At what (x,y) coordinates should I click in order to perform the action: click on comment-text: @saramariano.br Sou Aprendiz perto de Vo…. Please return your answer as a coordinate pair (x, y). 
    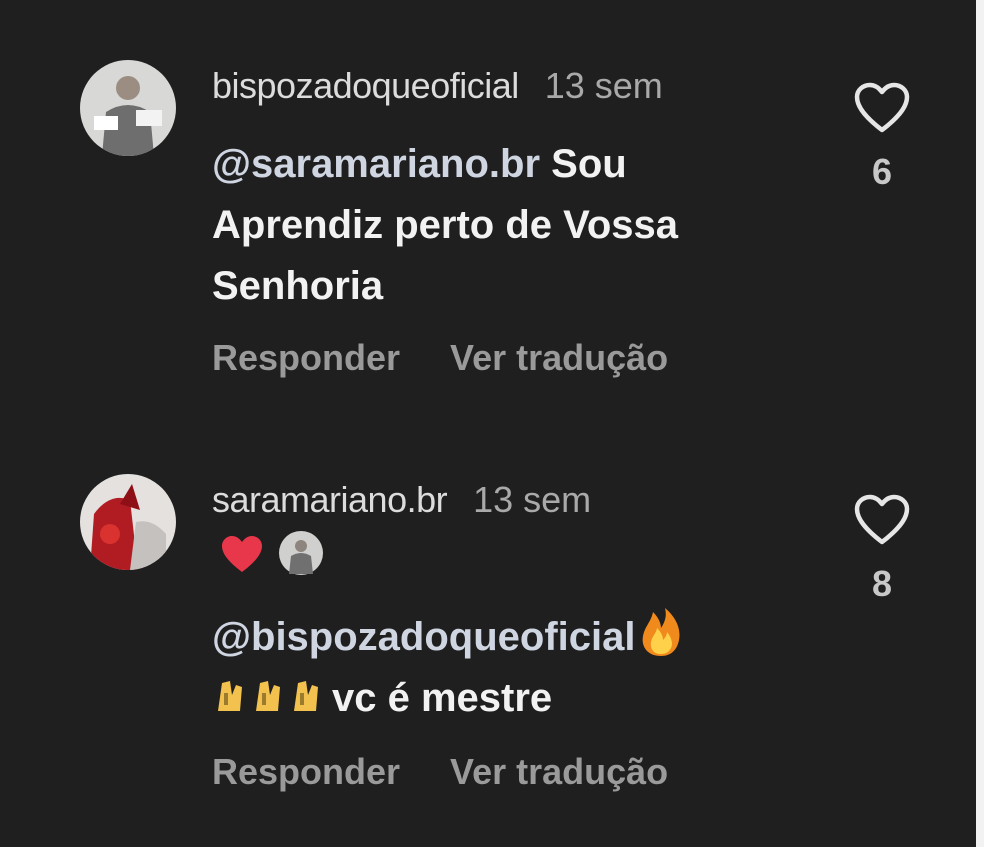
    Looking at the image, I should click on (512, 225).